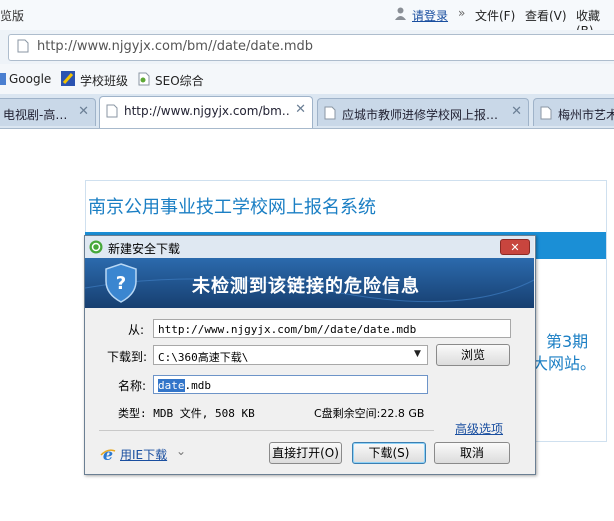  What do you see at coordinates (417, 354) in the screenshot?
I see `chevron-down-icon: ▼` at bounding box center [417, 354].